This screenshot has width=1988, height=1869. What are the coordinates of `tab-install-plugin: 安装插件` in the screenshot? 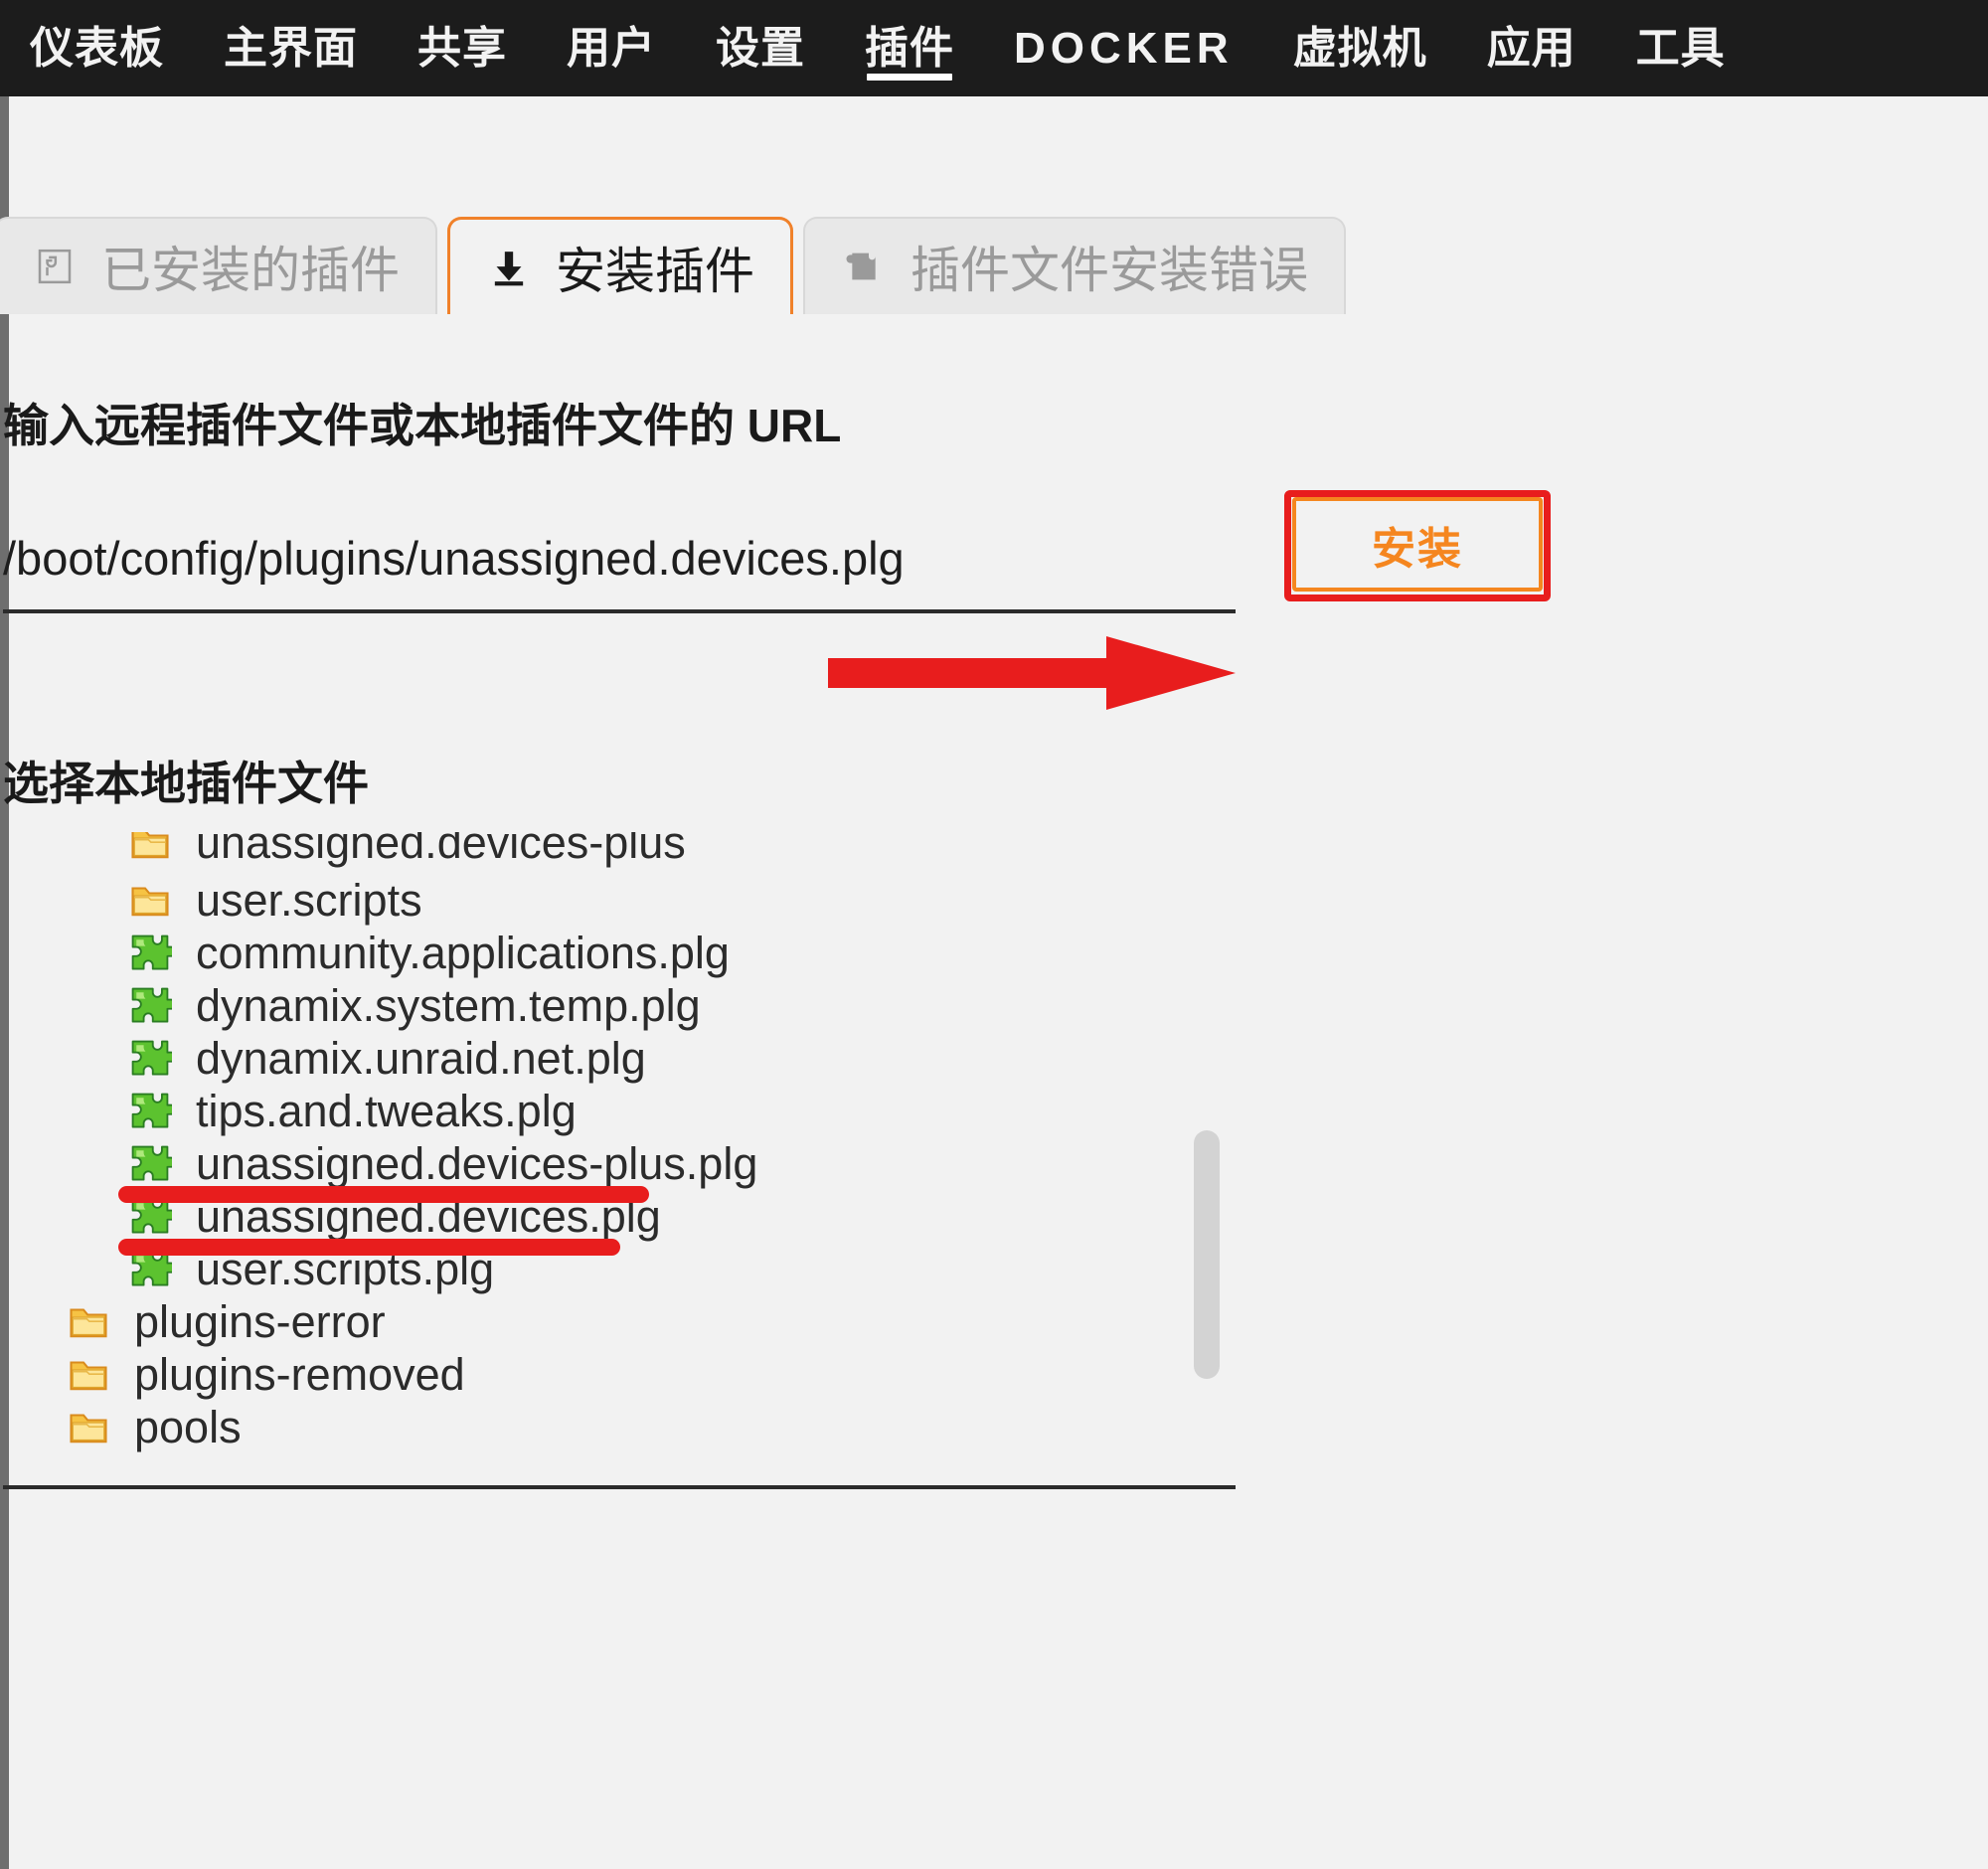 It's located at (620, 265).